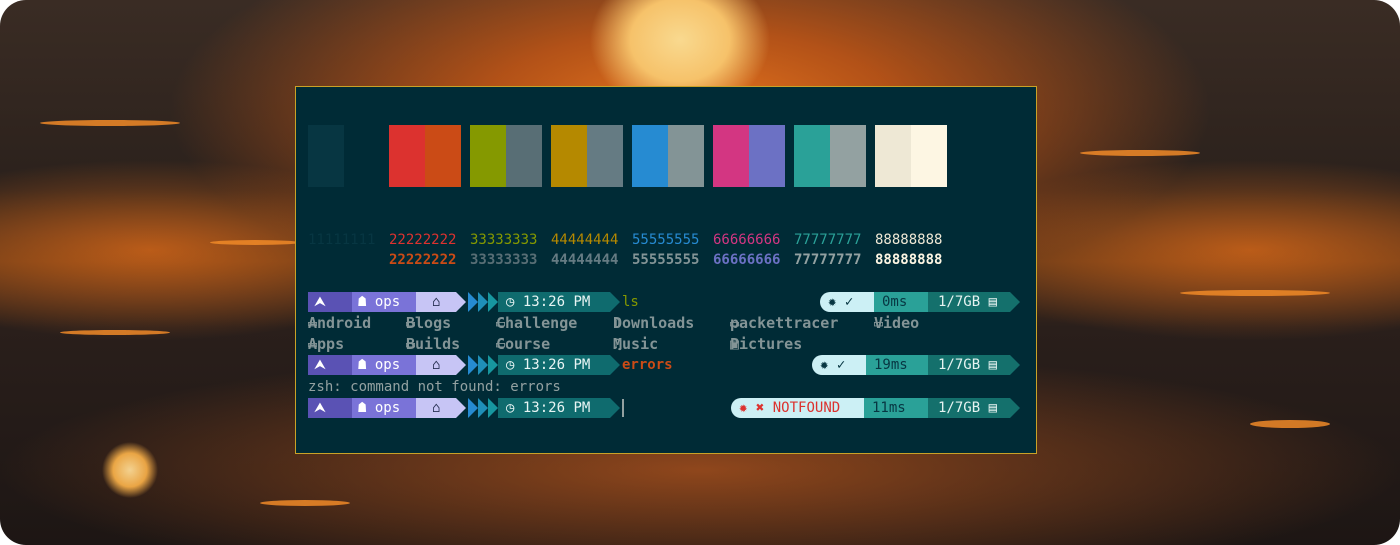  I want to click on text-cursor, so click(623, 408).